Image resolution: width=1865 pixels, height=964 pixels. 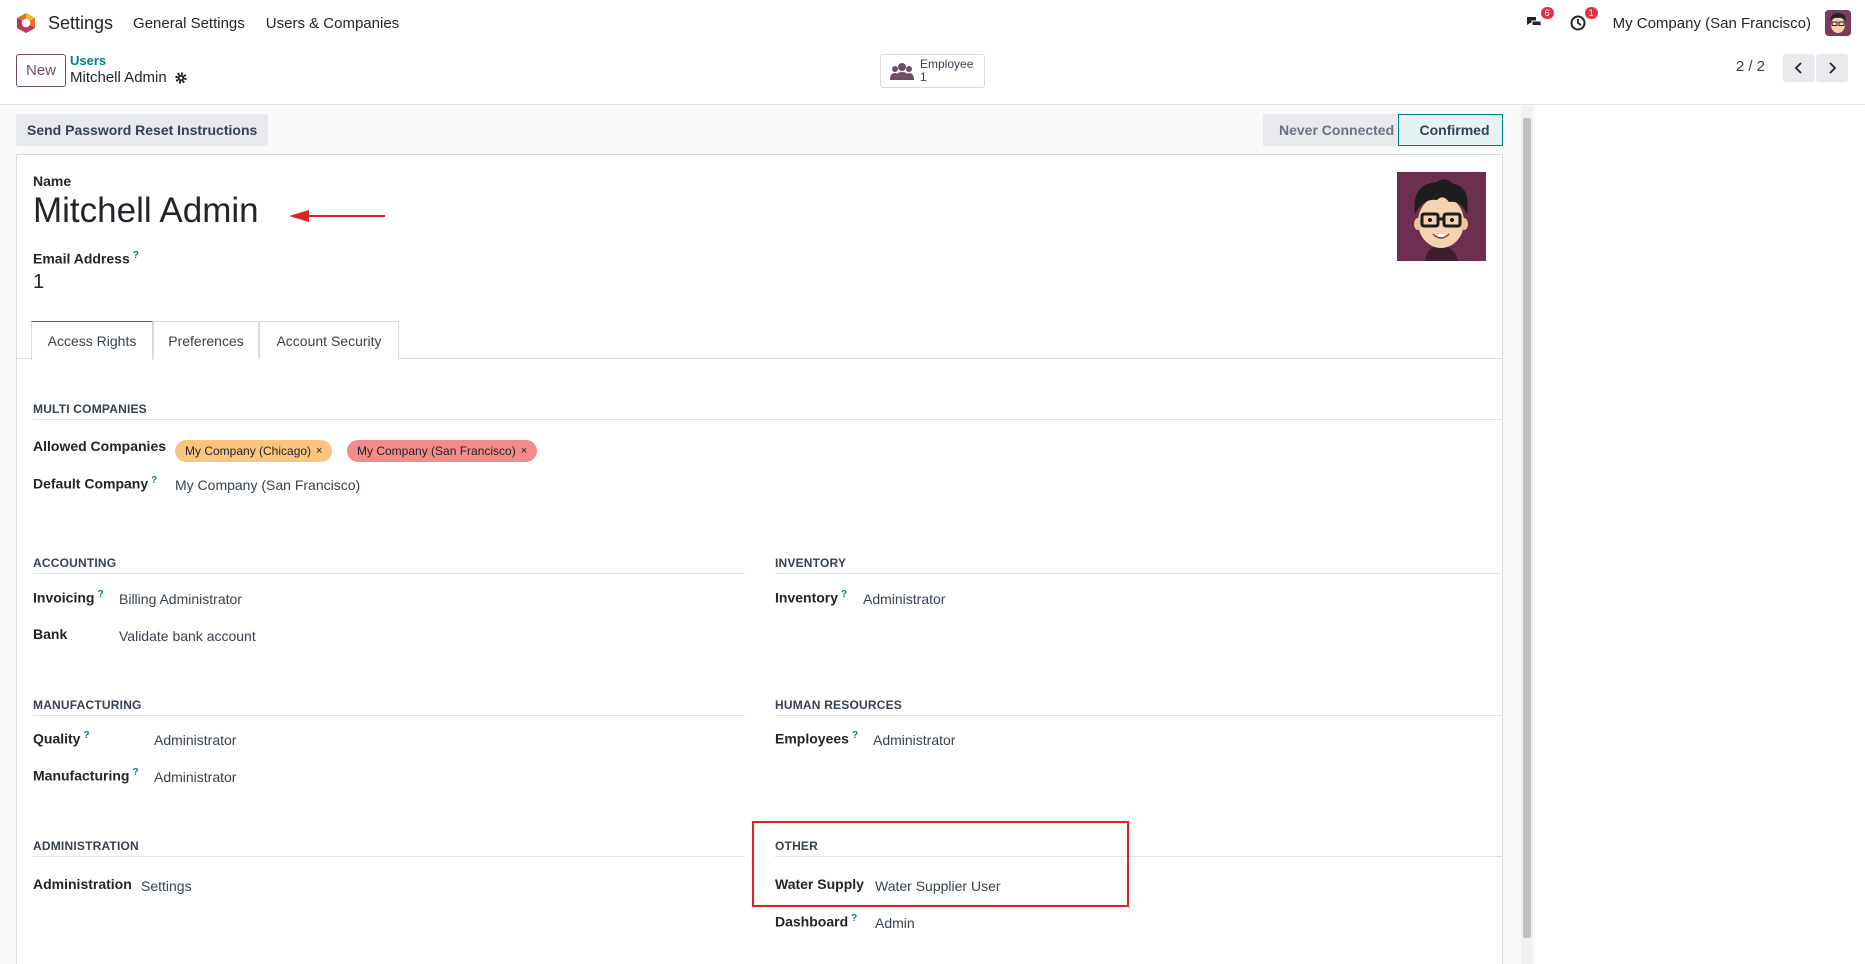 I want to click on employee-count: 1, so click(x=923, y=77).